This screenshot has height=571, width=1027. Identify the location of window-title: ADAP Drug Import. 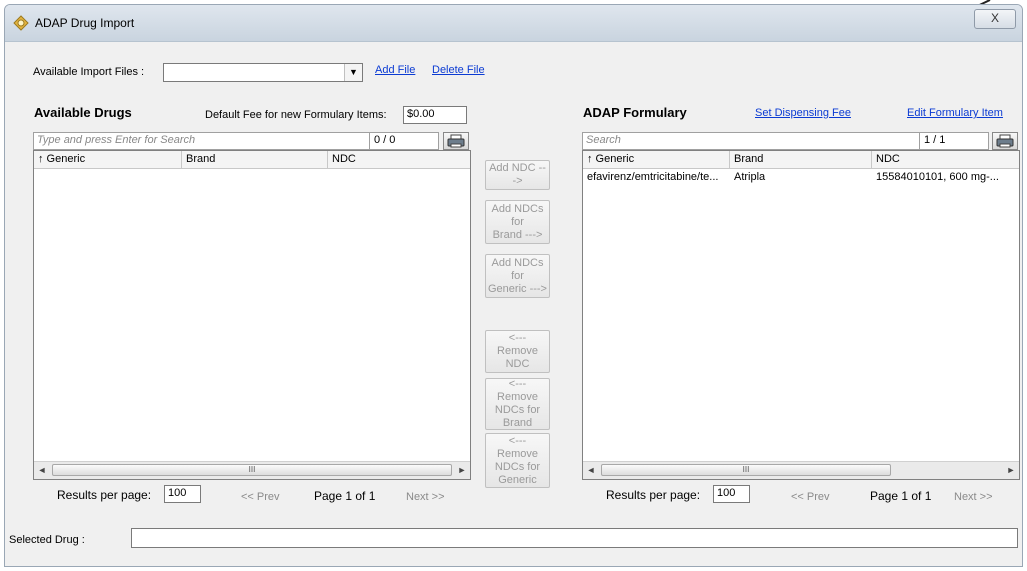
(85, 23).